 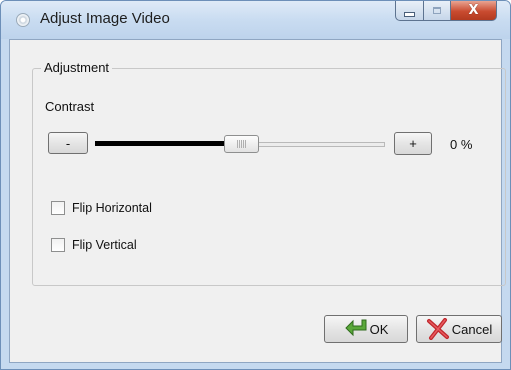 I want to click on contrast-slider-thumb, so click(x=241, y=144).